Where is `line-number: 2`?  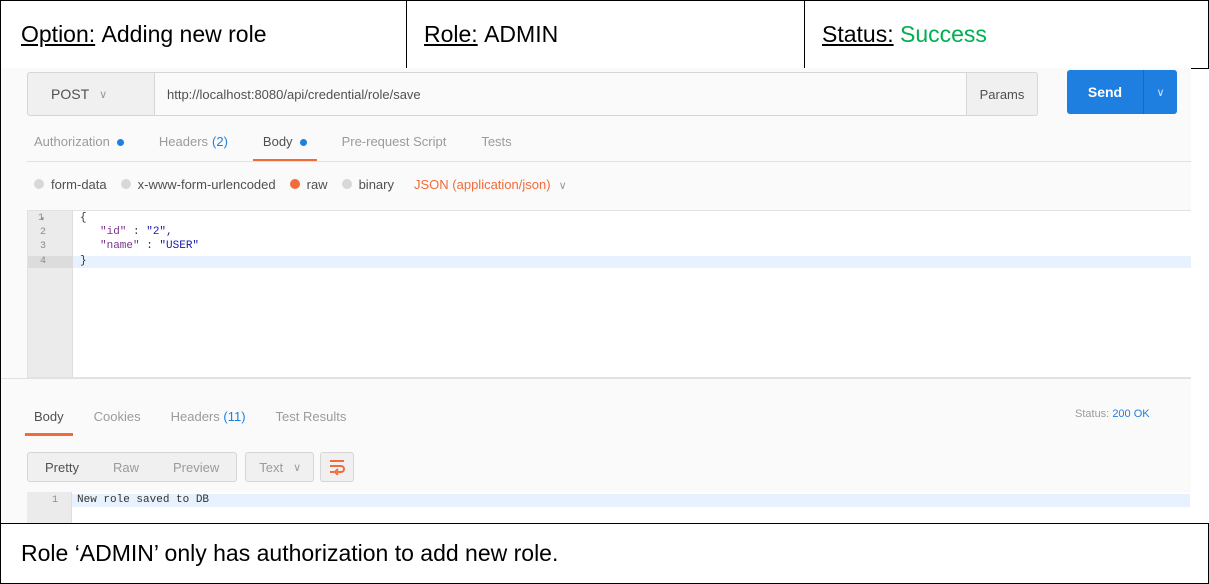
line-number: 2 is located at coordinates (43, 232).